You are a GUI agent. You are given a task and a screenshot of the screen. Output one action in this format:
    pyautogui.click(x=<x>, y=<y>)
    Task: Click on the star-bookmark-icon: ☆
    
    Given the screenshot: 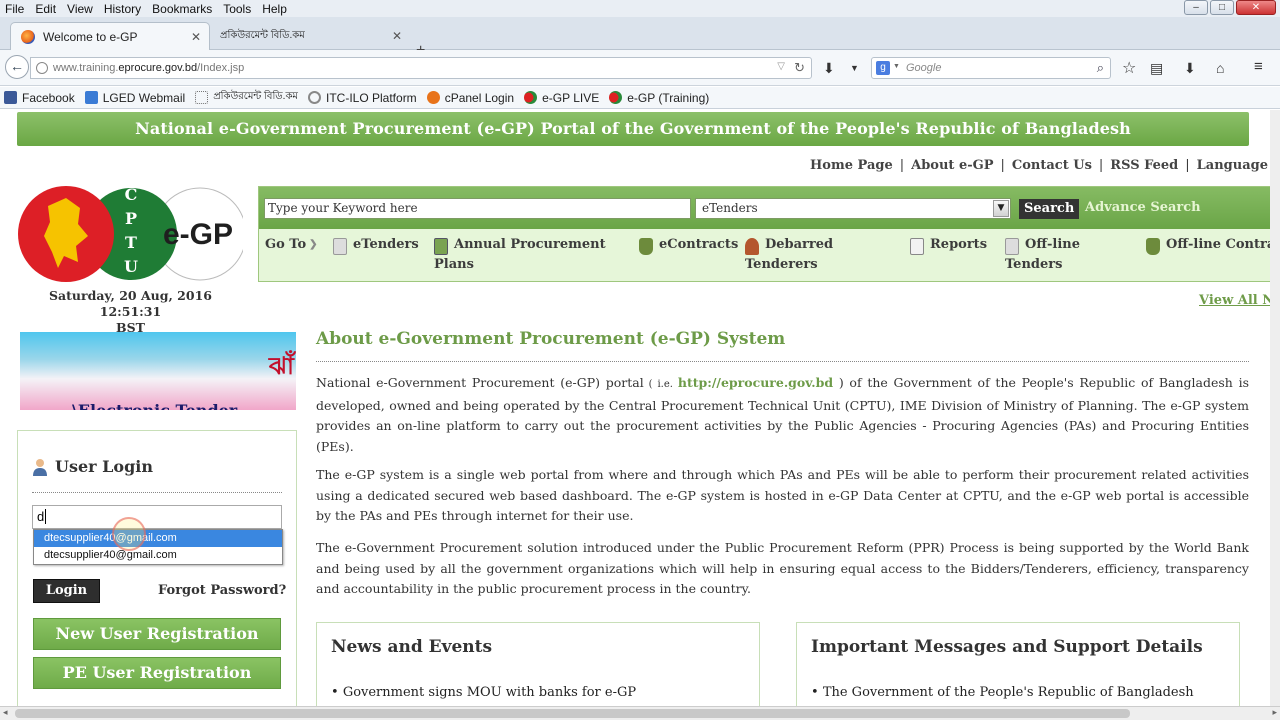 What is the action you would take?
    pyautogui.click(x=1129, y=68)
    